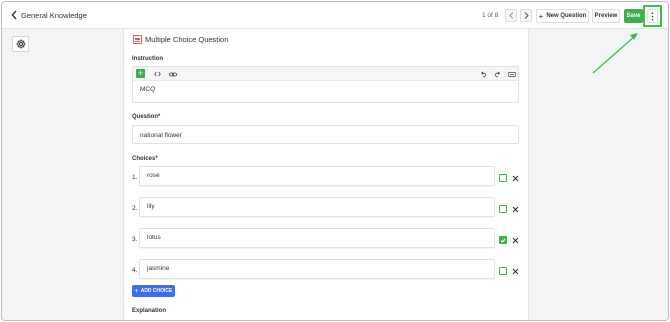 The height and width of the screenshot is (322, 670). What do you see at coordinates (54, 15) in the screenshot?
I see `back-label: General Knowledge` at bounding box center [54, 15].